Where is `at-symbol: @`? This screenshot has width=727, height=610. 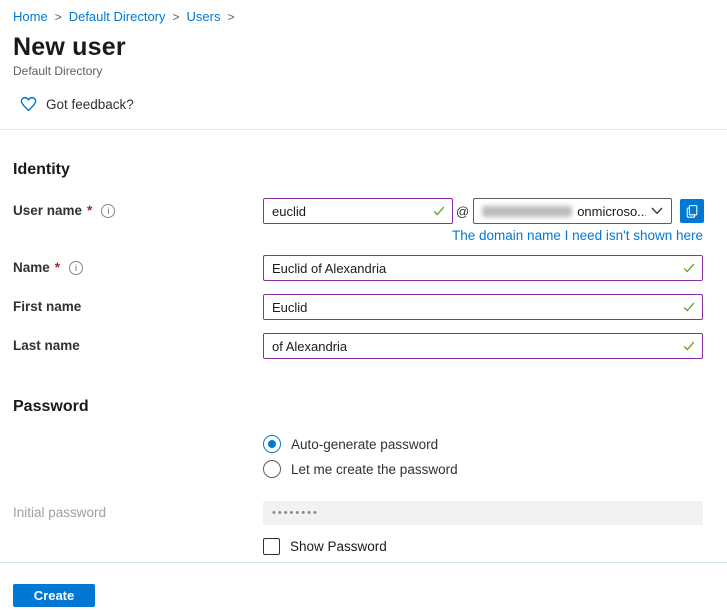
at-symbol: @ is located at coordinates (463, 211).